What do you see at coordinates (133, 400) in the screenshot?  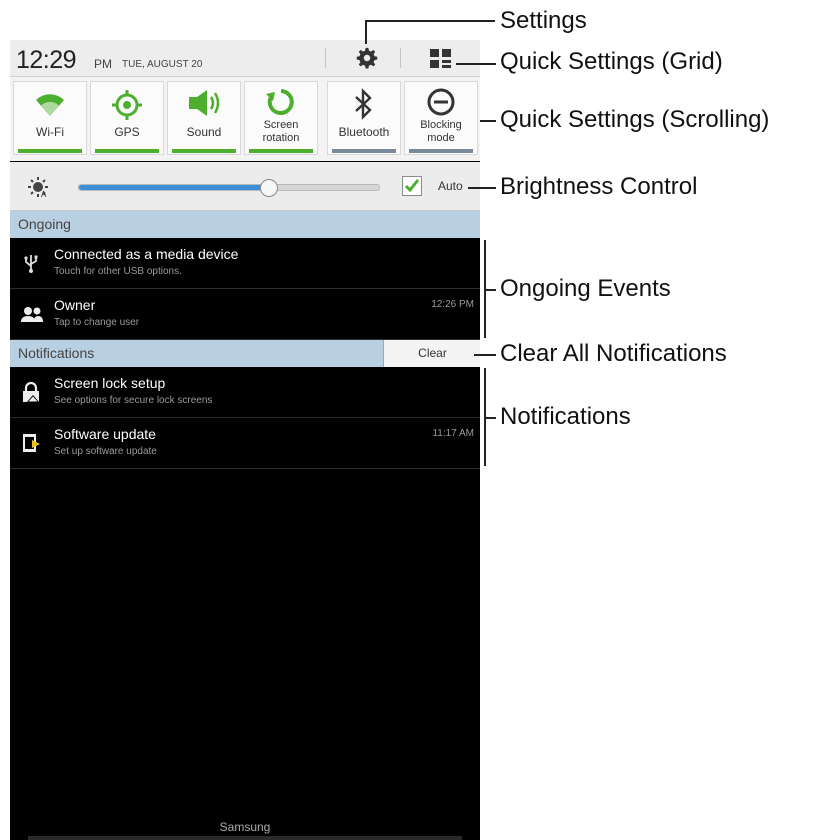 I see `notification-subtitle: See options for secure lock screens` at bounding box center [133, 400].